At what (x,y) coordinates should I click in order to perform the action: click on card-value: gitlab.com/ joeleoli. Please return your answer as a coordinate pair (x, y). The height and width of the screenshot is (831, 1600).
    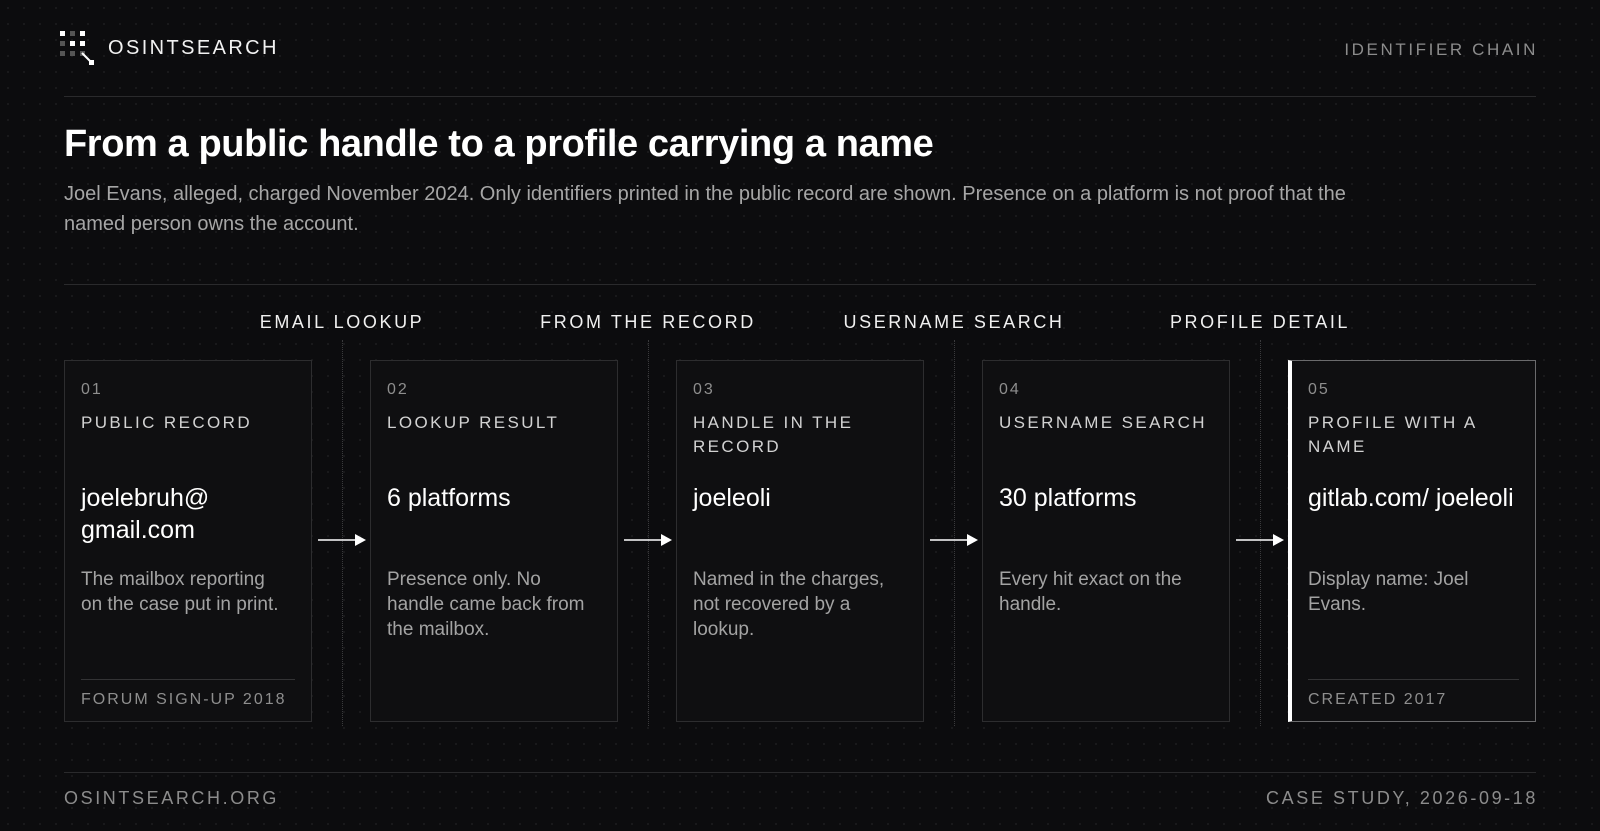
    Looking at the image, I should click on (1411, 498).